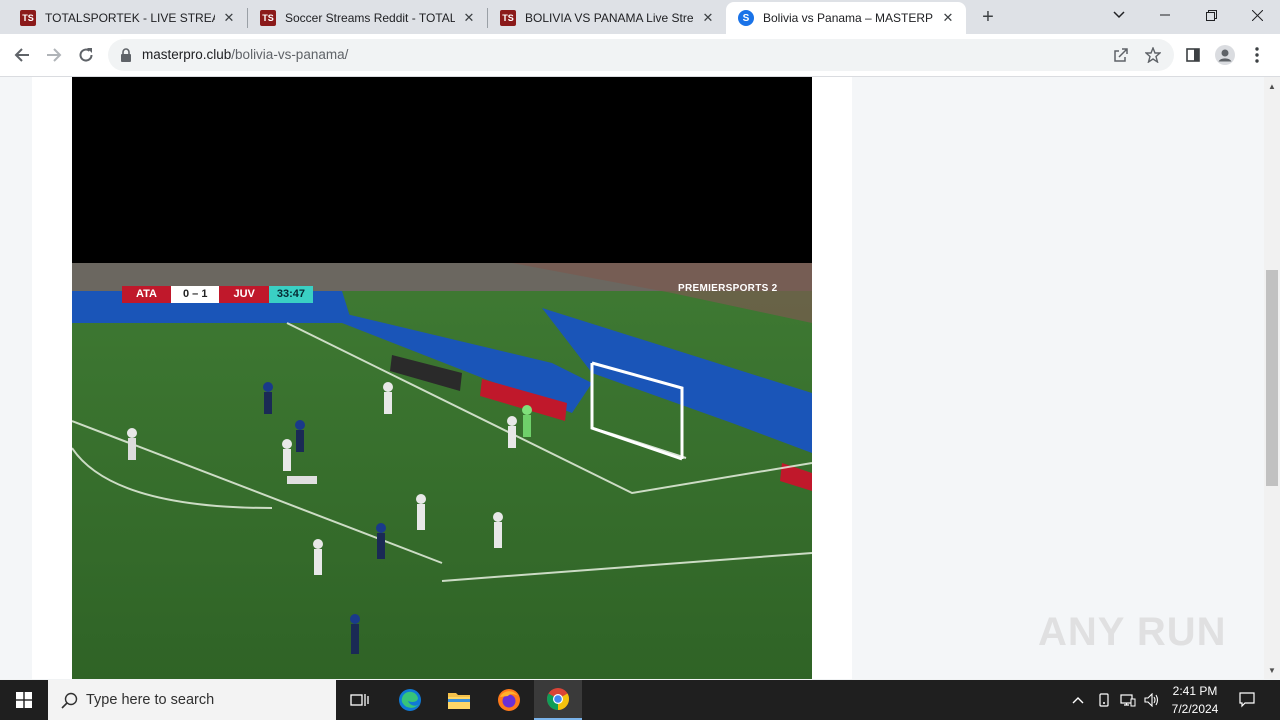  I want to click on chevron-down-icon, so click(1119, 15).